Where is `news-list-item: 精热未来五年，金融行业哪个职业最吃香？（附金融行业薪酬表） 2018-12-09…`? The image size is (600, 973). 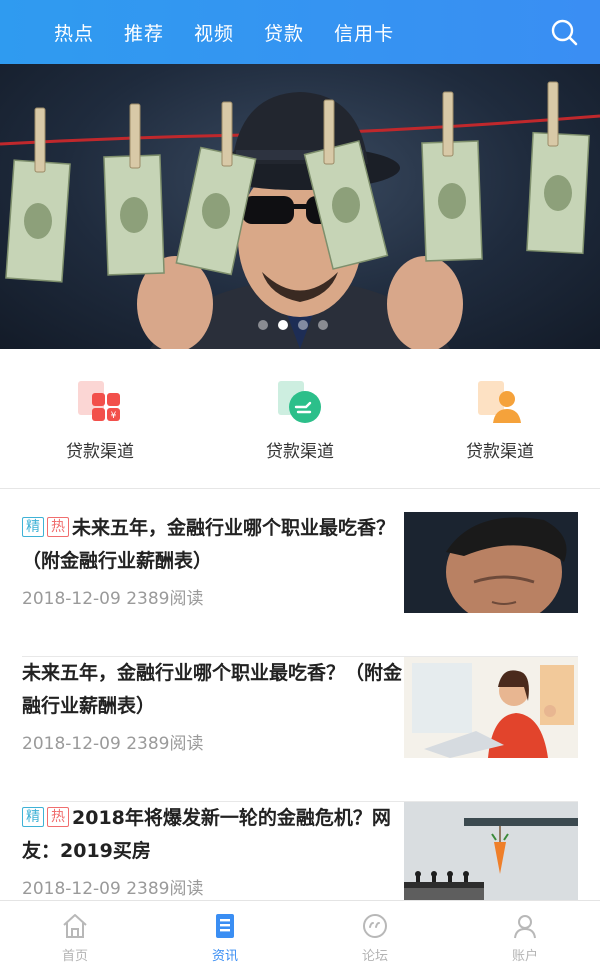
news-list-item: 精热未来五年，金融行业哪个职业最吃香？（附金融行业薪酬表） 2018-12-09… is located at coordinates (300, 584).